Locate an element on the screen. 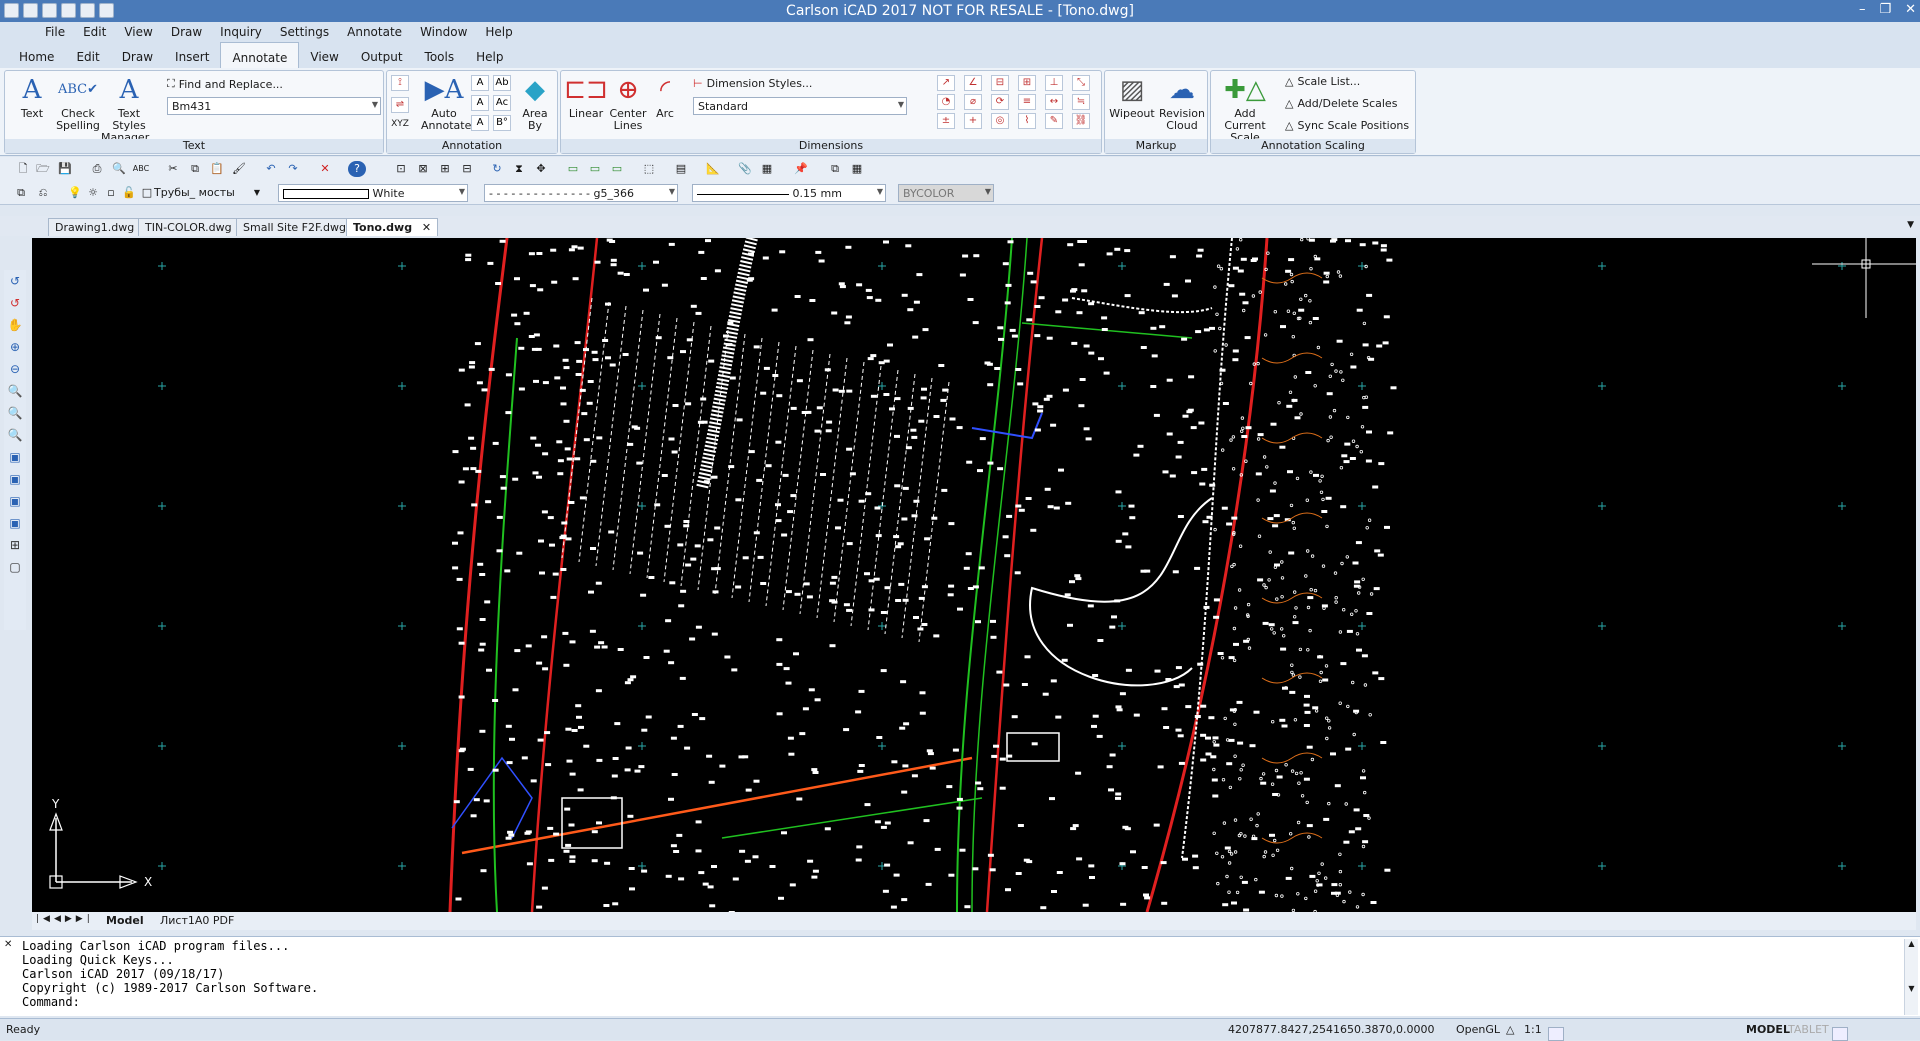 The width and height of the screenshot is (1920, 1041). paste-icon: 📋 is located at coordinates (217, 169).